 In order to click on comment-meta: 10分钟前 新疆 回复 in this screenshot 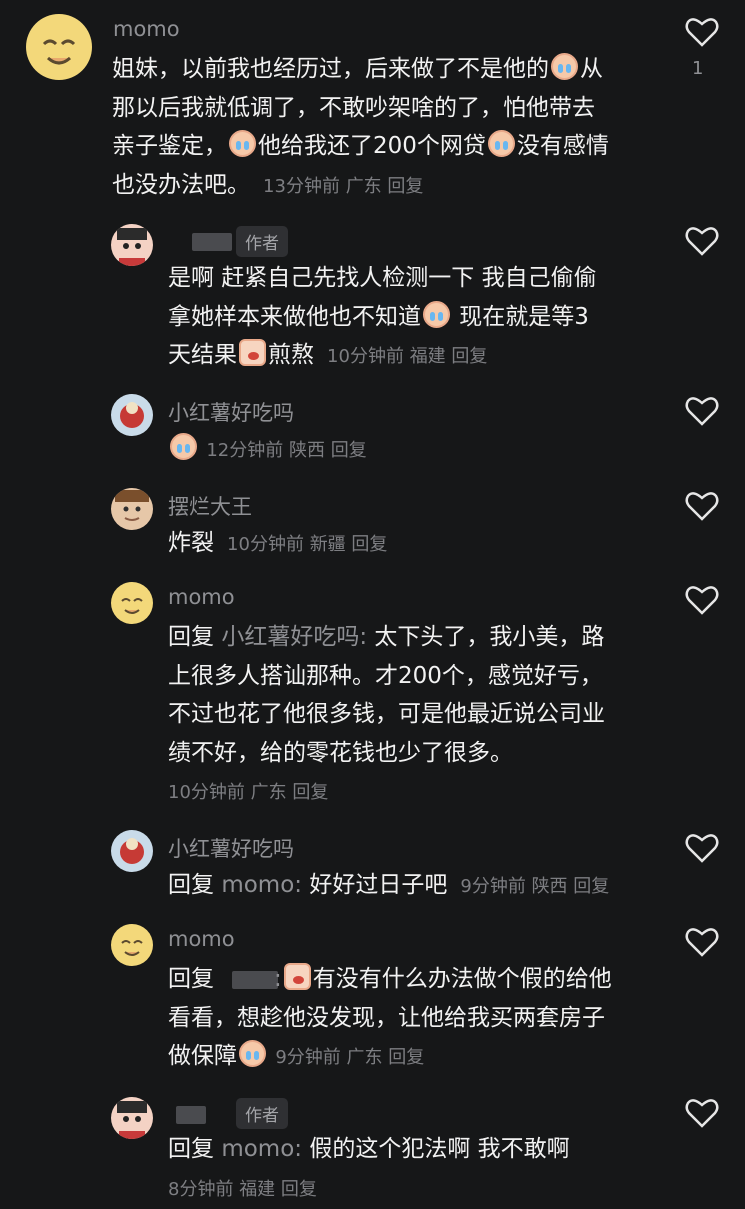, I will do `click(307, 544)`.